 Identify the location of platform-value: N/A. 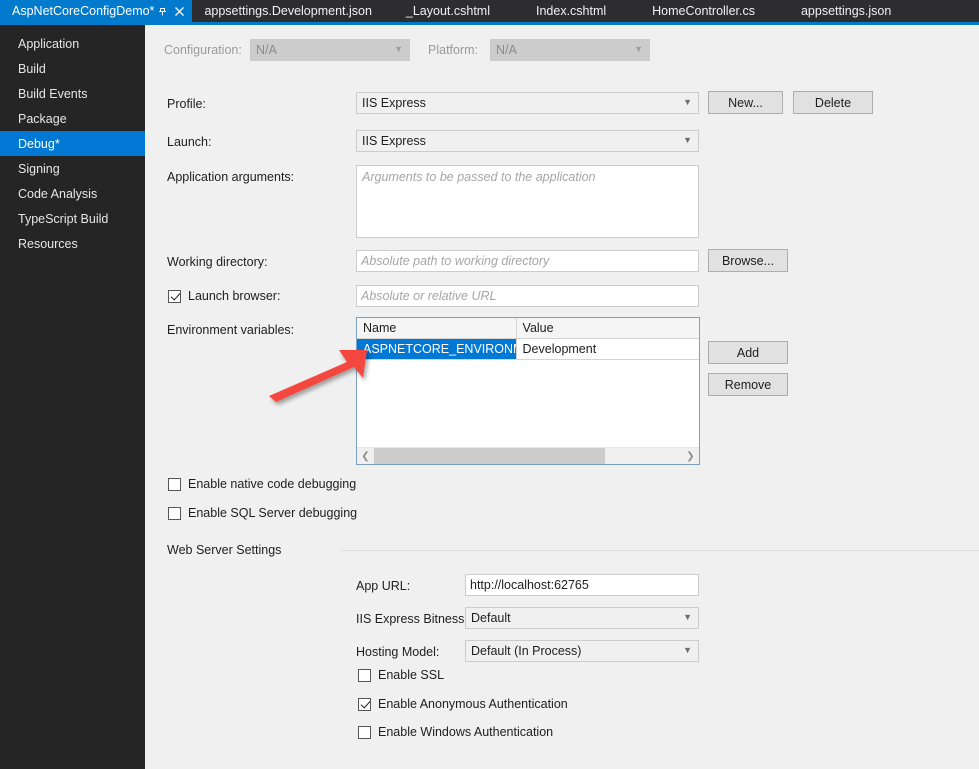
(506, 50).